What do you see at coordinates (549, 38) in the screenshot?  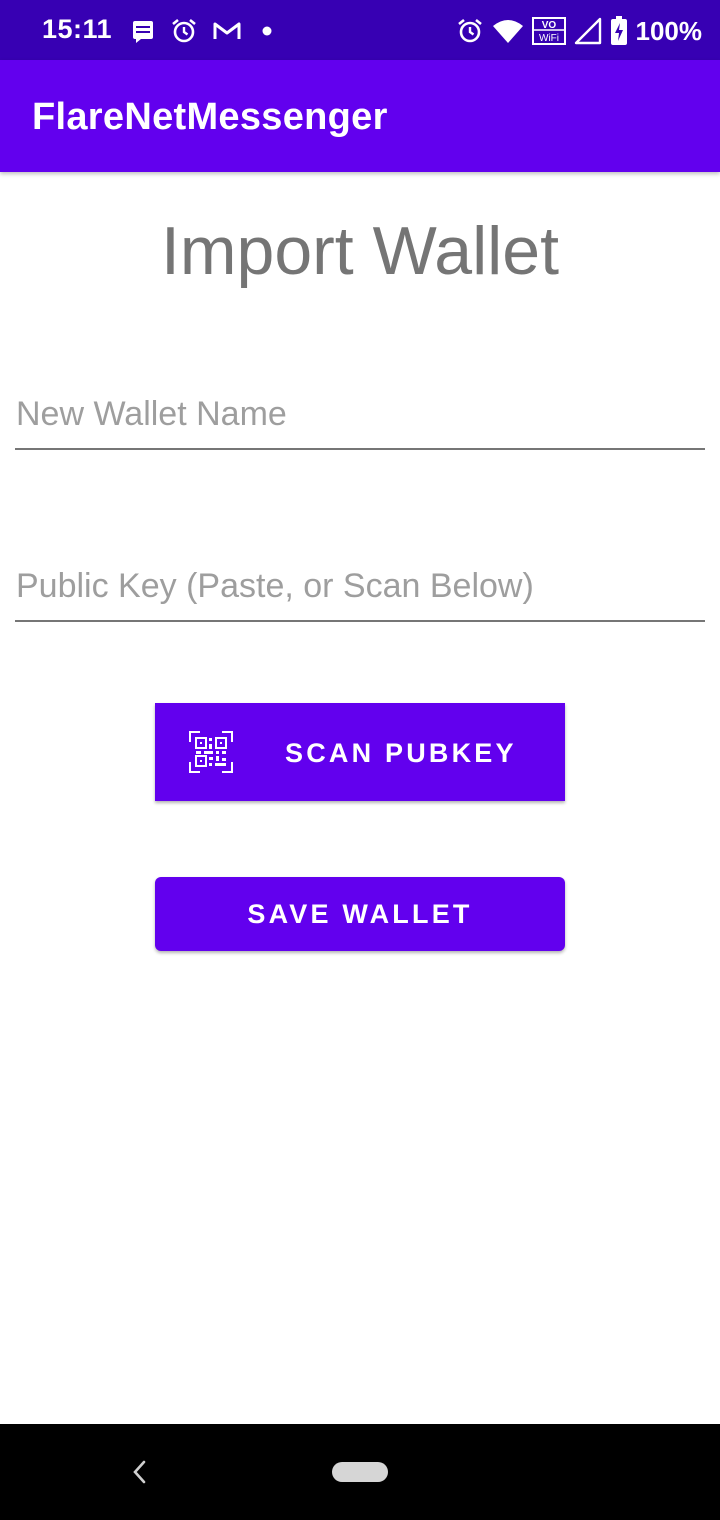 I see `vowifi-bottom-text: WiFi` at bounding box center [549, 38].